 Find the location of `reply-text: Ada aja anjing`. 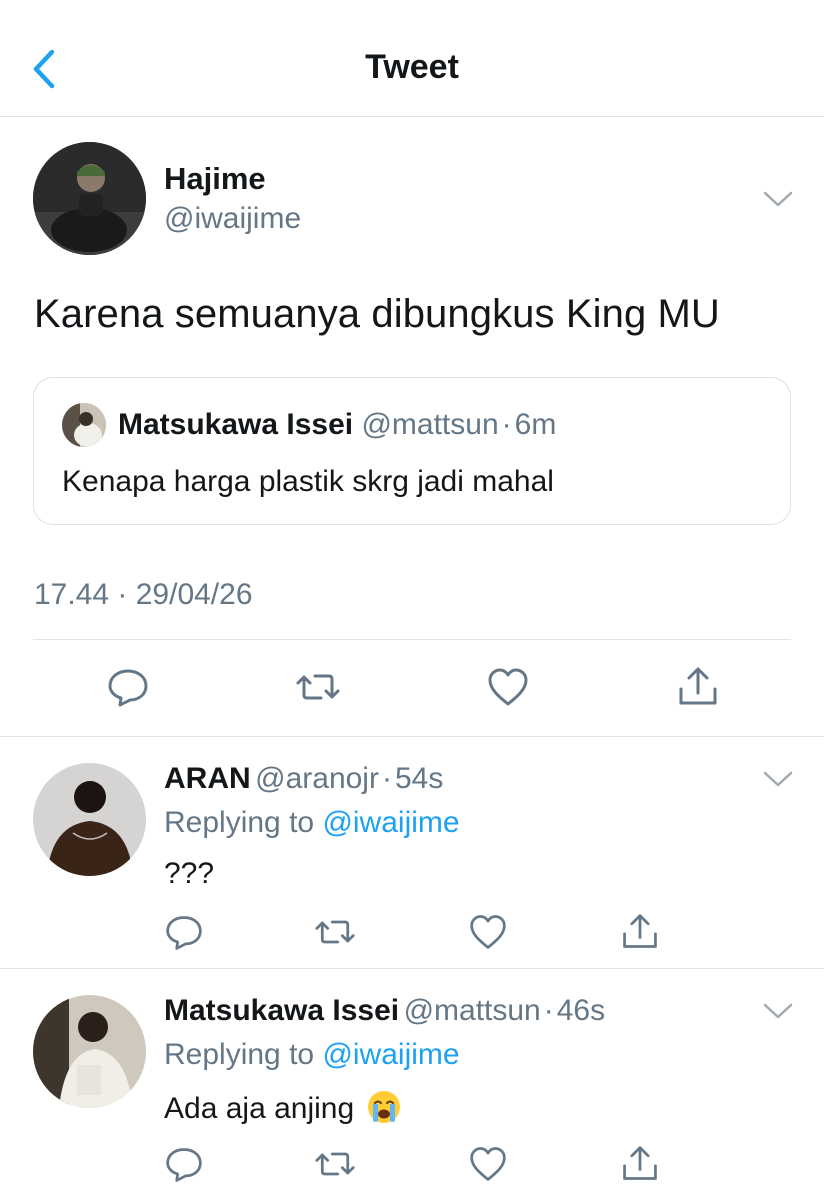

reply-text: Ada aja anjing is located at coordinates (259, 1108).